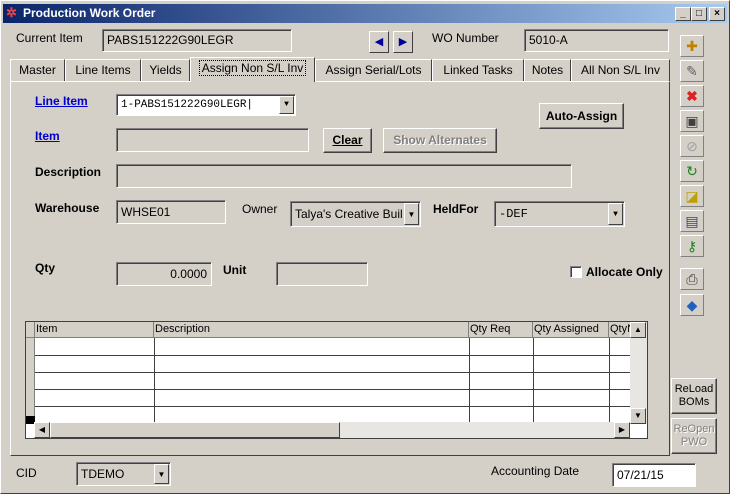 The height and width of the screenshot is (494, 730). Describe the element at coordinates (11, 12) in the screenshot. I see `app-icon: ✲` at that location.